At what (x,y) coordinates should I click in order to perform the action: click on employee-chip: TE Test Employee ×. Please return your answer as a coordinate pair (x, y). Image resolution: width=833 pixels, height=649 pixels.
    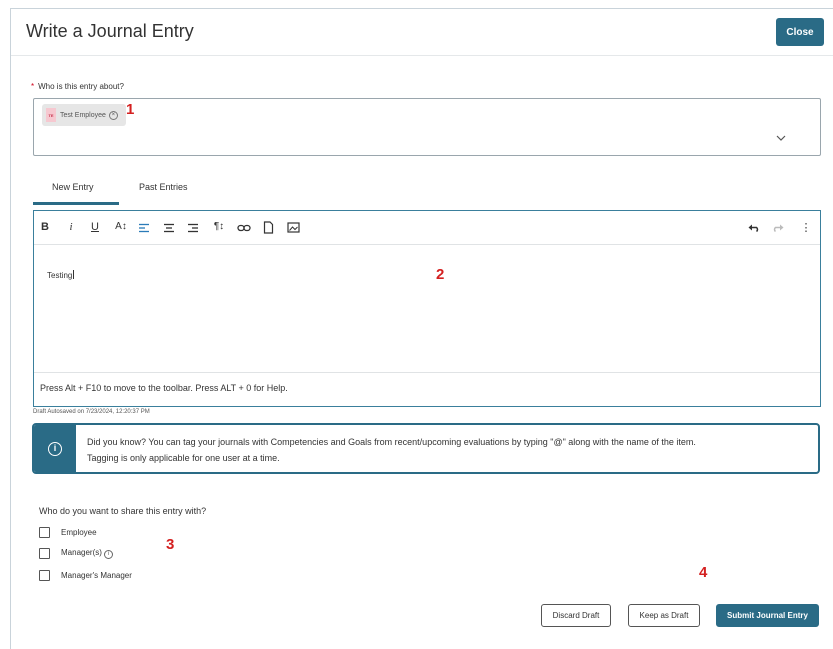
    Looking at the image, I should click on (84, 115).